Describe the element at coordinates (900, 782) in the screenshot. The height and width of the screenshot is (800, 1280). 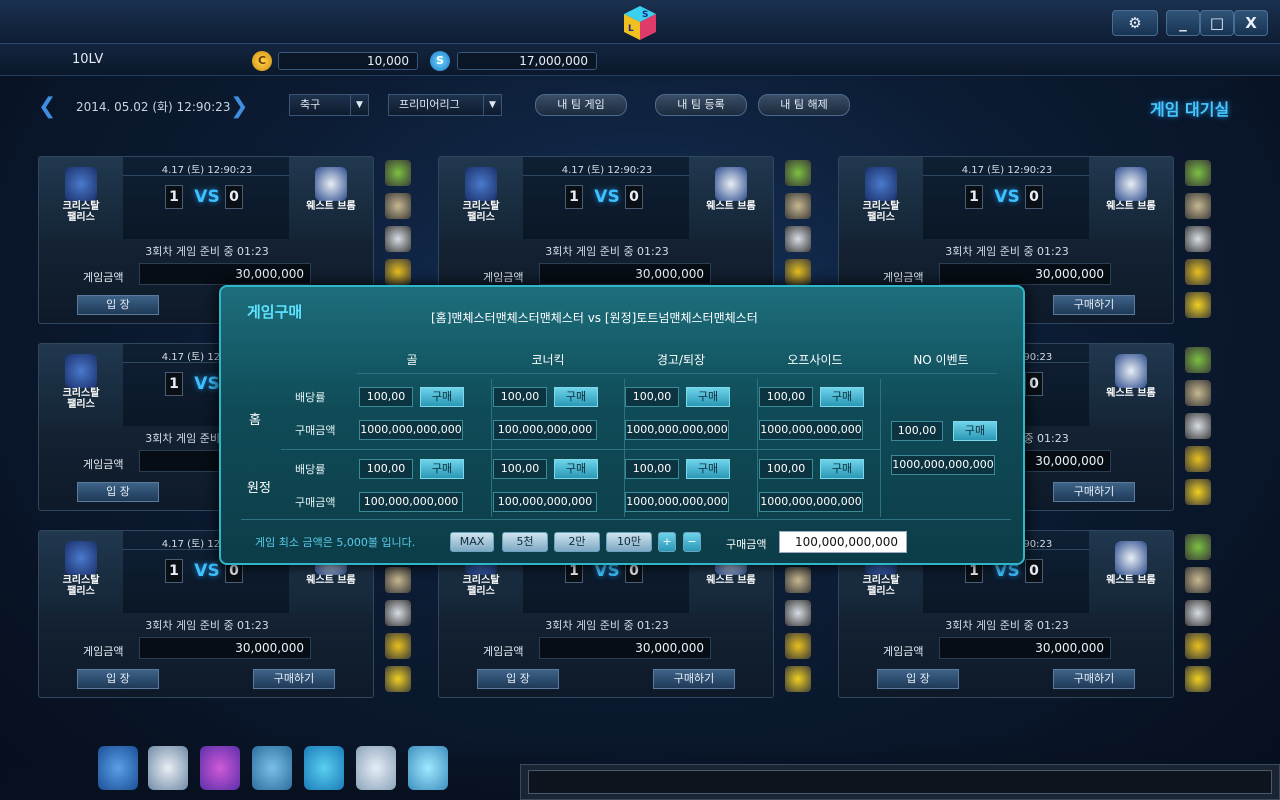
I see `chat-input` at that location.